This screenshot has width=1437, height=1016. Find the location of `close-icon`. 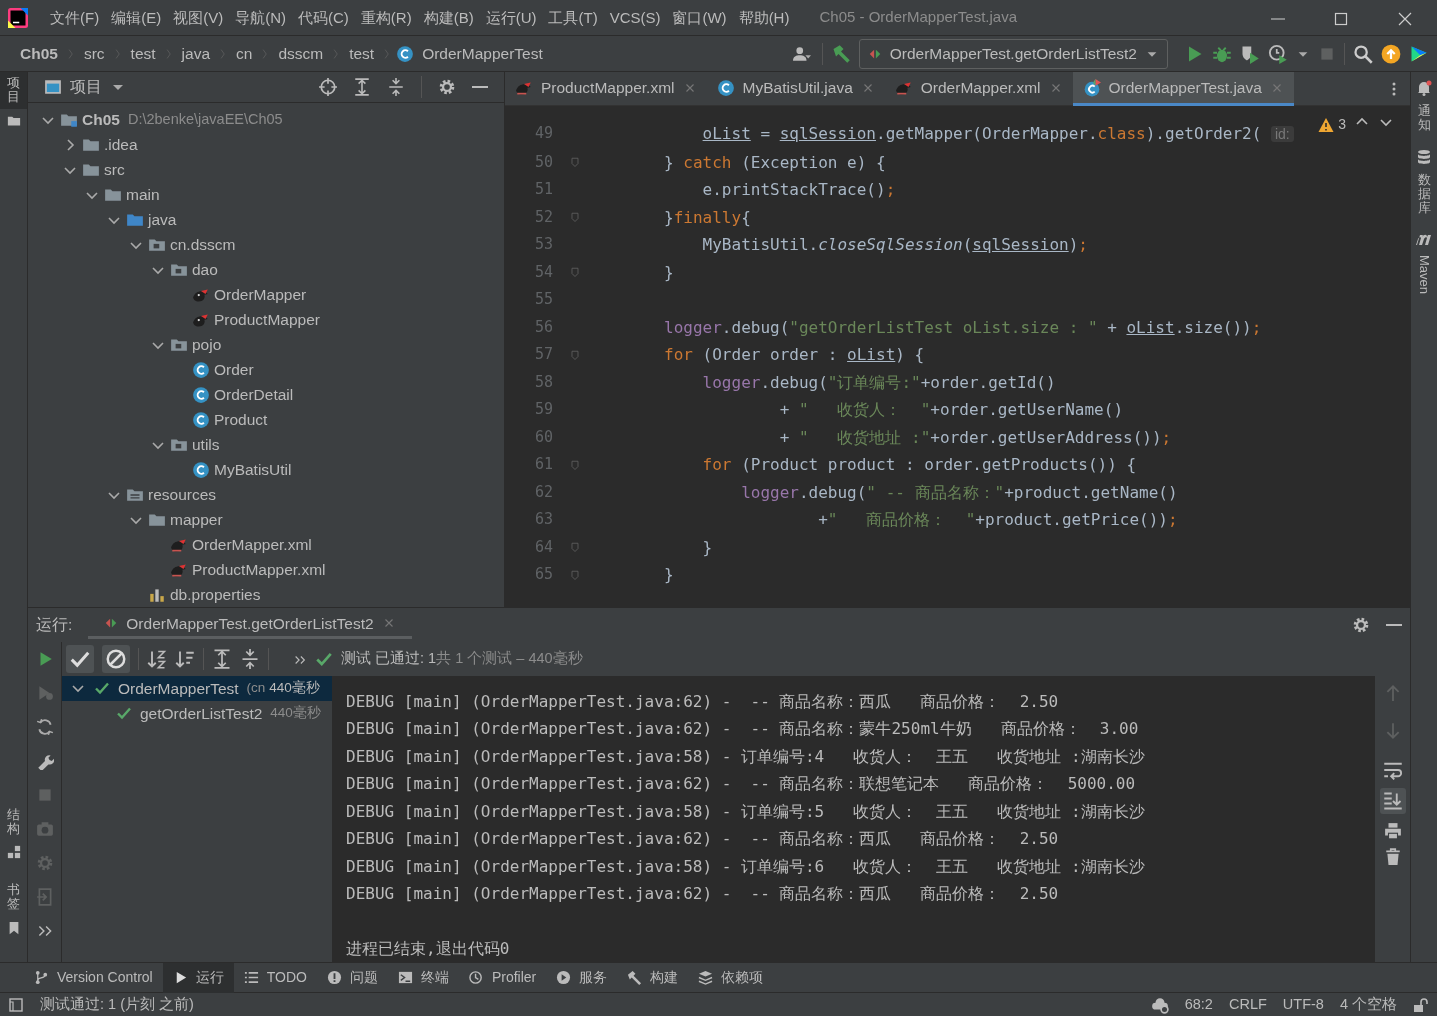

close-icon is located at coordinates (1405, 18).